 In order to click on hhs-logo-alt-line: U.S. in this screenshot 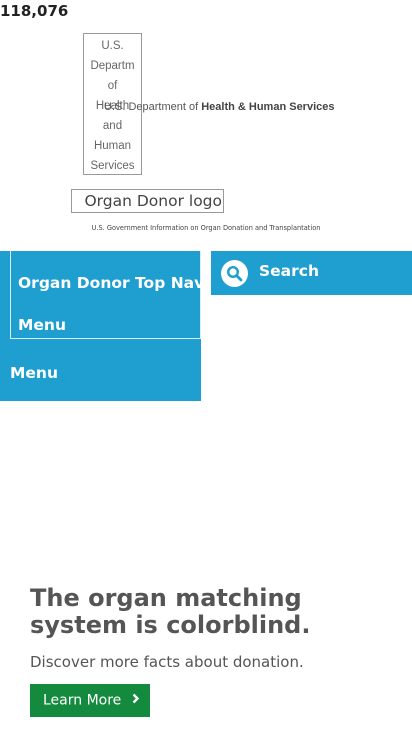, I will do `click(112, 46)`.